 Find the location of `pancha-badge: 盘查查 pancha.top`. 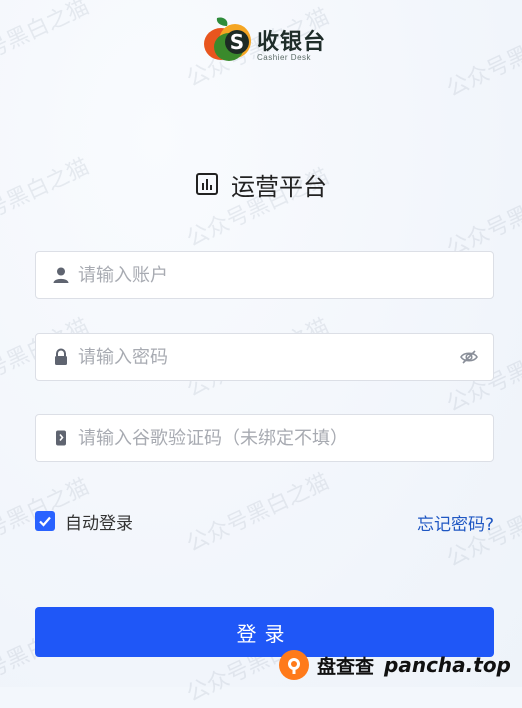

pancha-badge: 盘查查 pancha.top is located at coordinates (395, 665).